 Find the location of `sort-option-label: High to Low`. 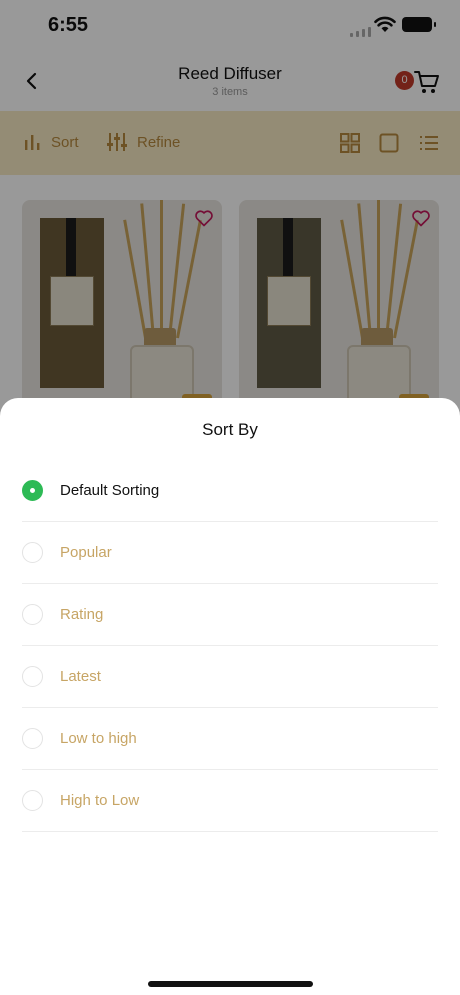

sort-option-label: High to Low is located at coordinates (100, 800).